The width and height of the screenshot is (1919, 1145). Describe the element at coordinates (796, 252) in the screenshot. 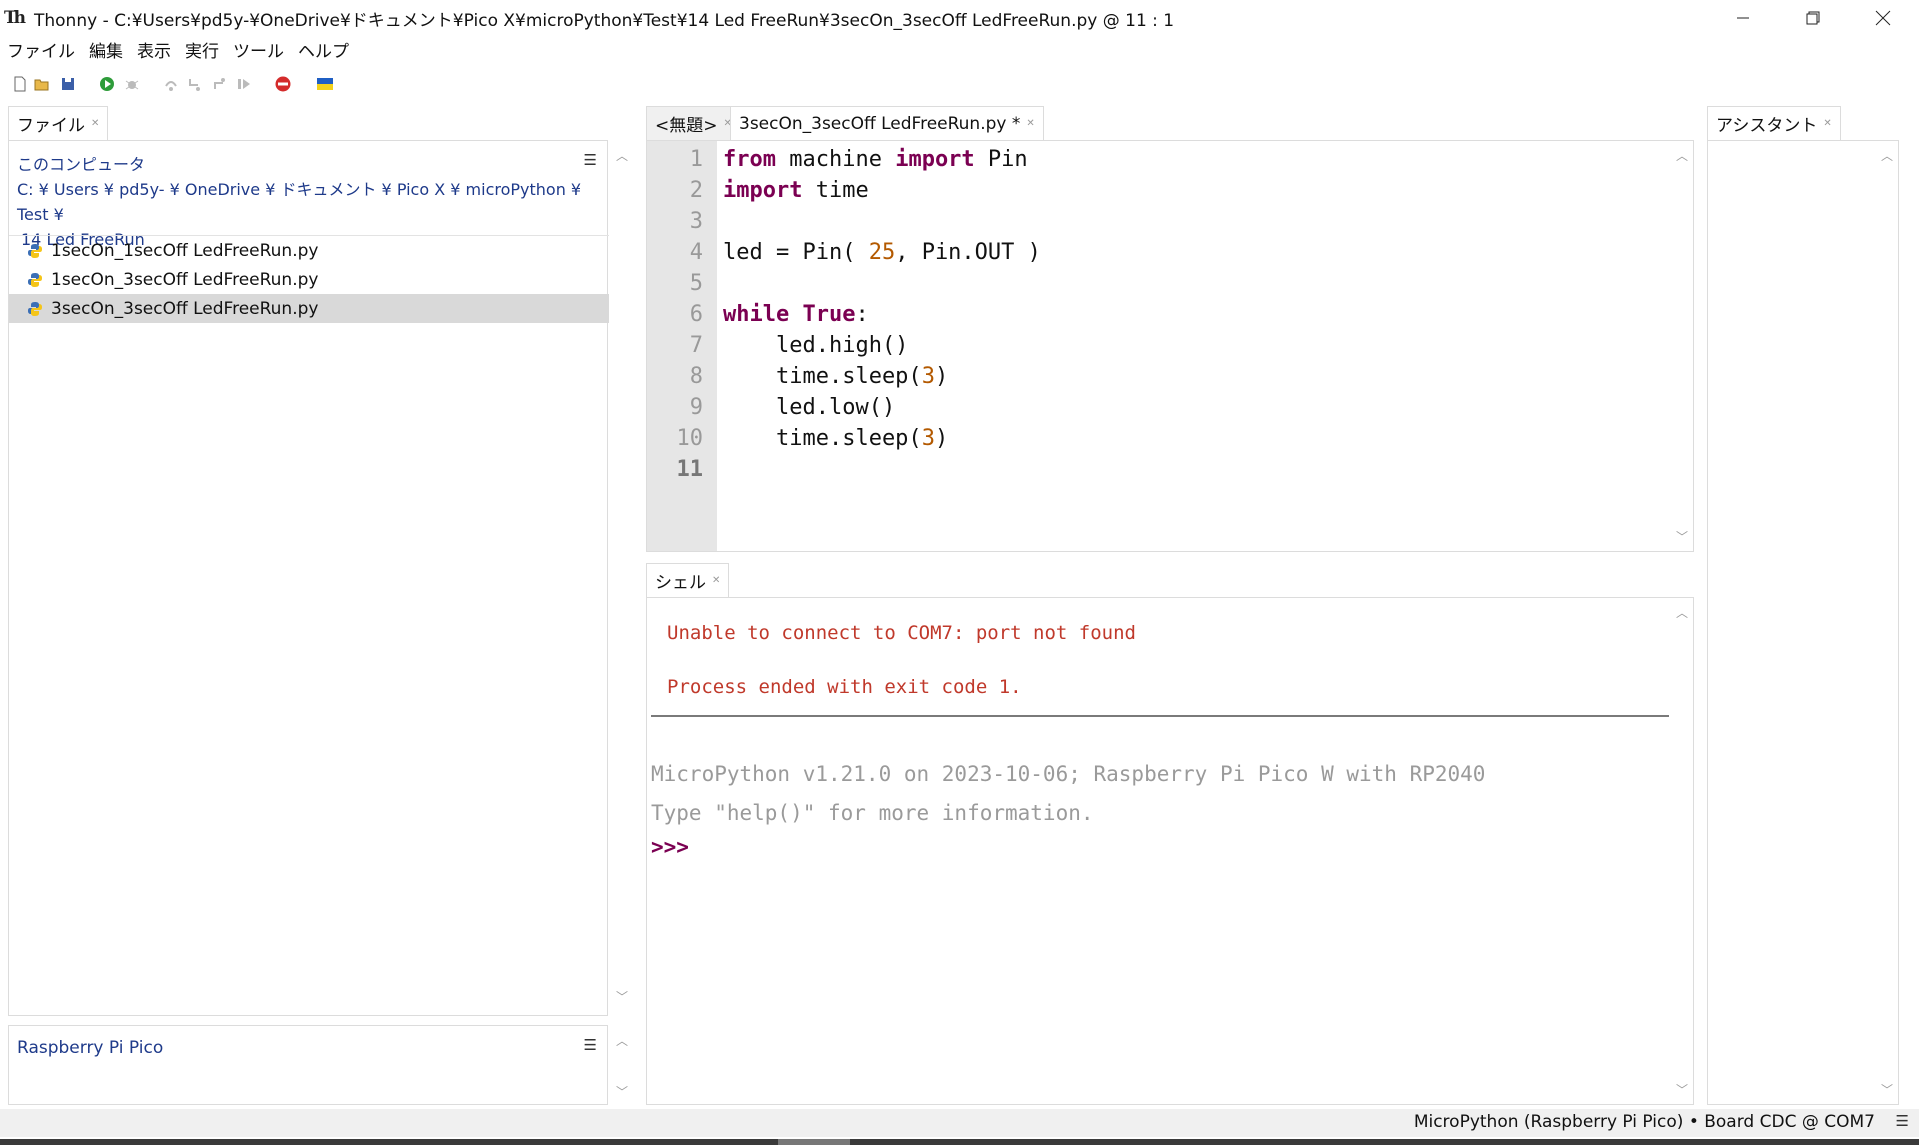

I see `code-text: led = Pin(` at that location.